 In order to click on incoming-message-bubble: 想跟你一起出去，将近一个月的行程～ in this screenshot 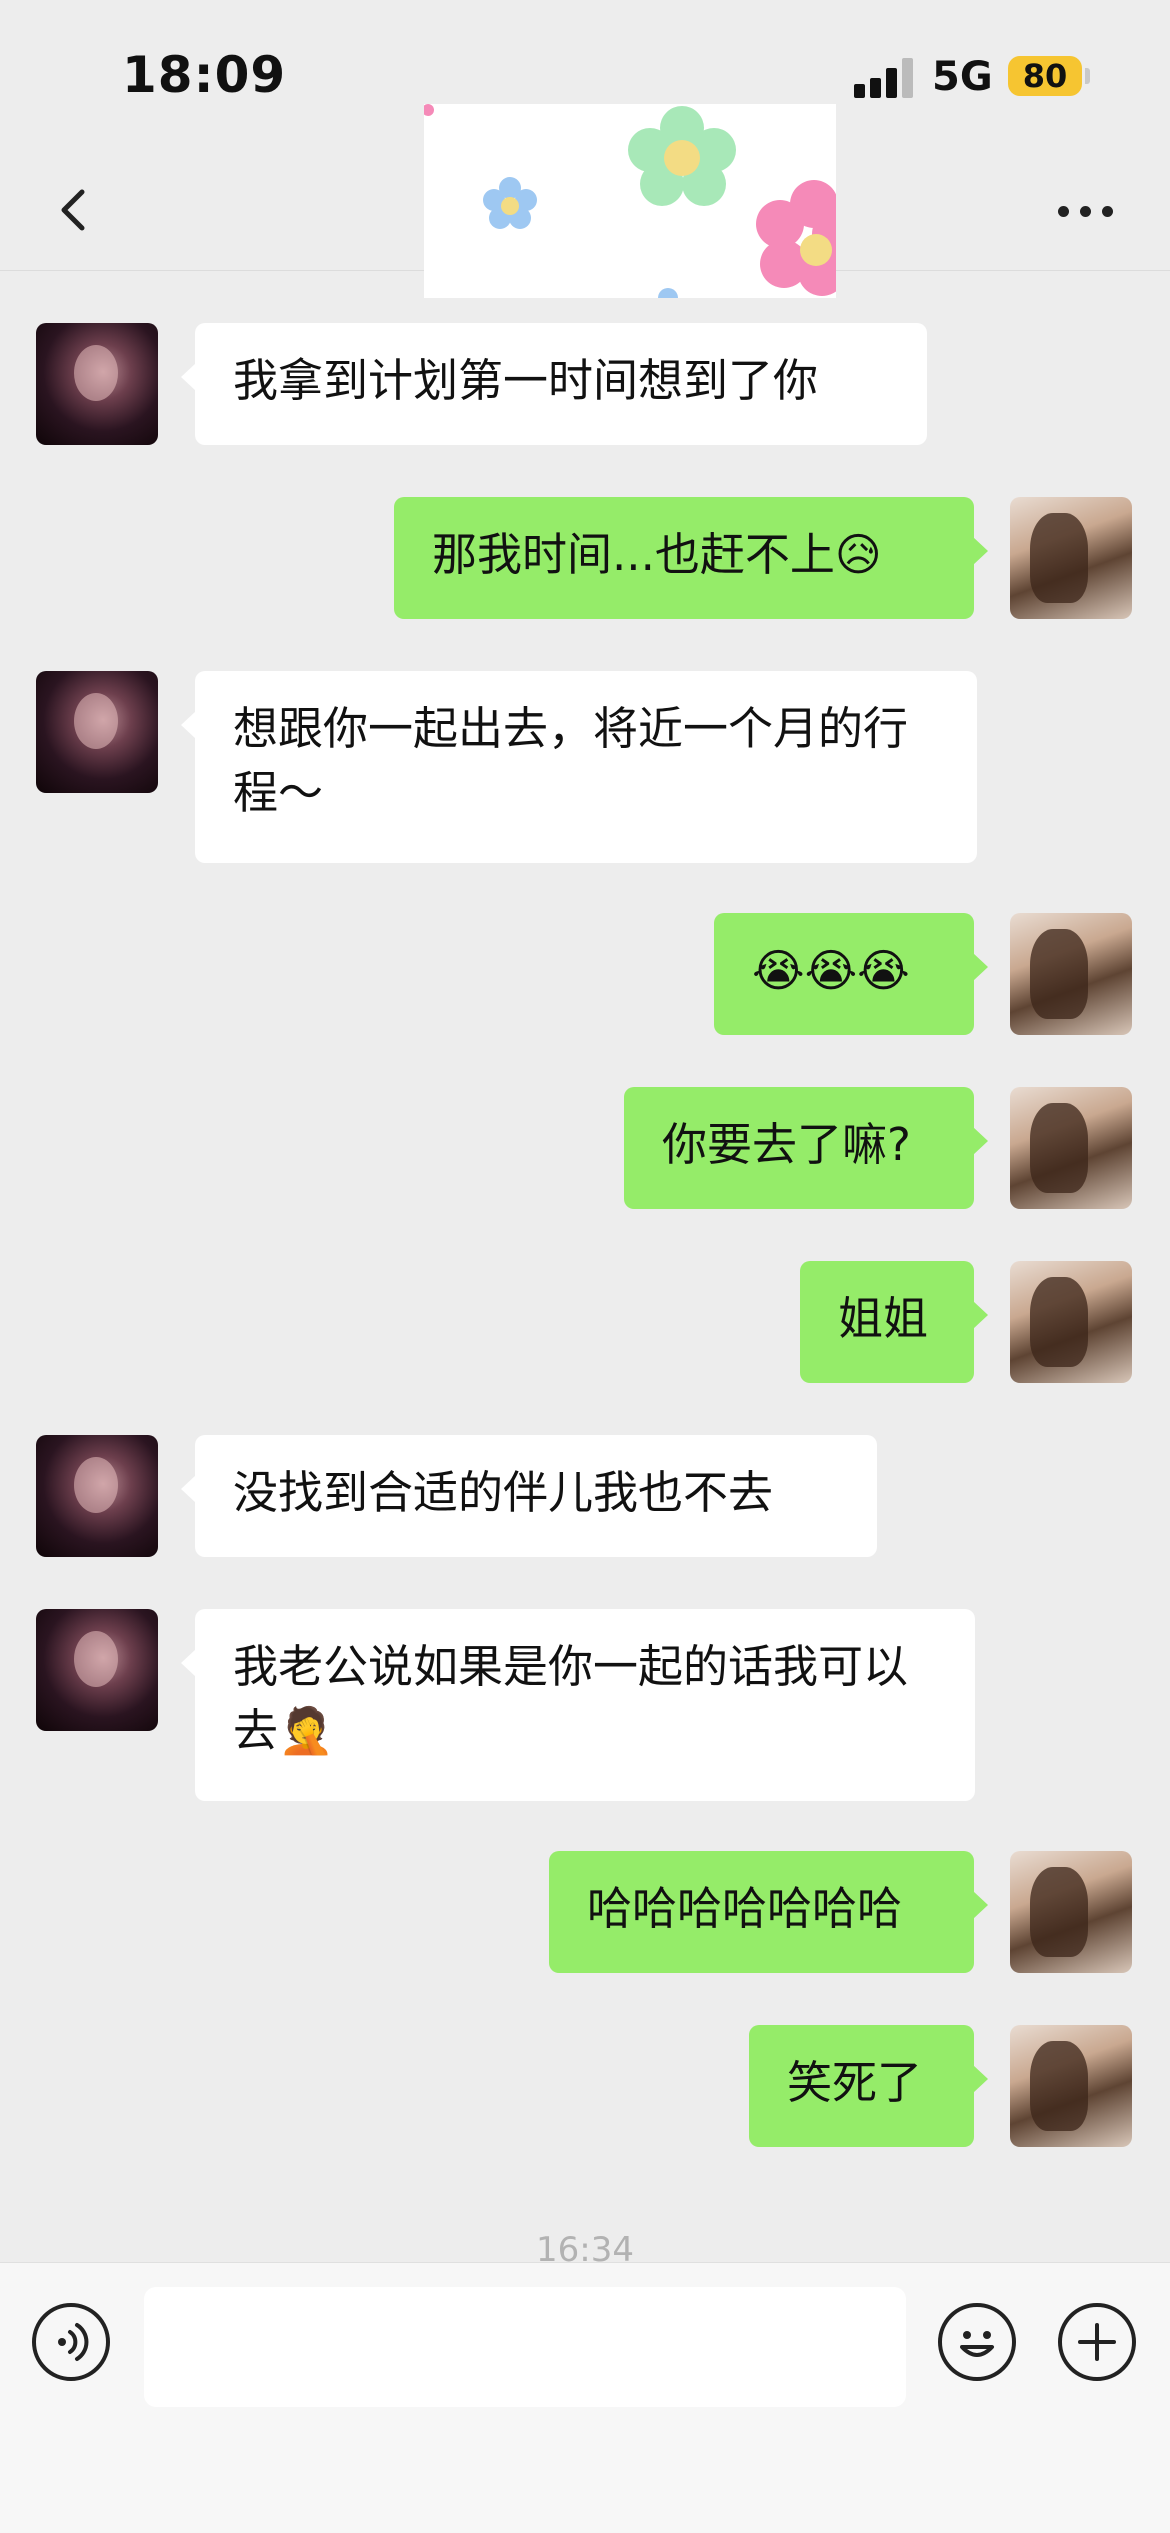, I will do `click(579, 767)`.